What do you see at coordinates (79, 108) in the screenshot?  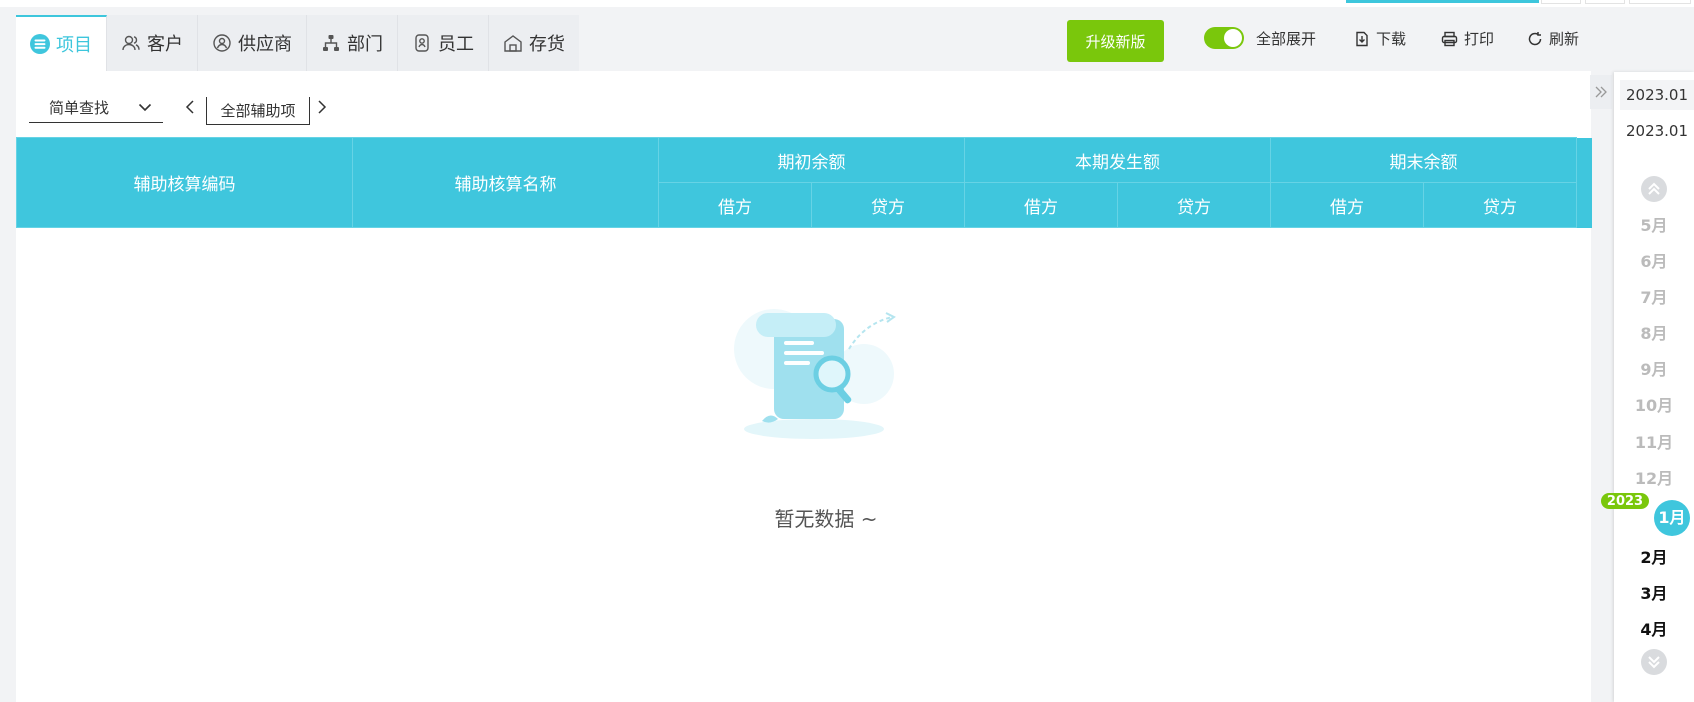 I see `search-mode-value: 简单查找` at bounding box center [79, 108].